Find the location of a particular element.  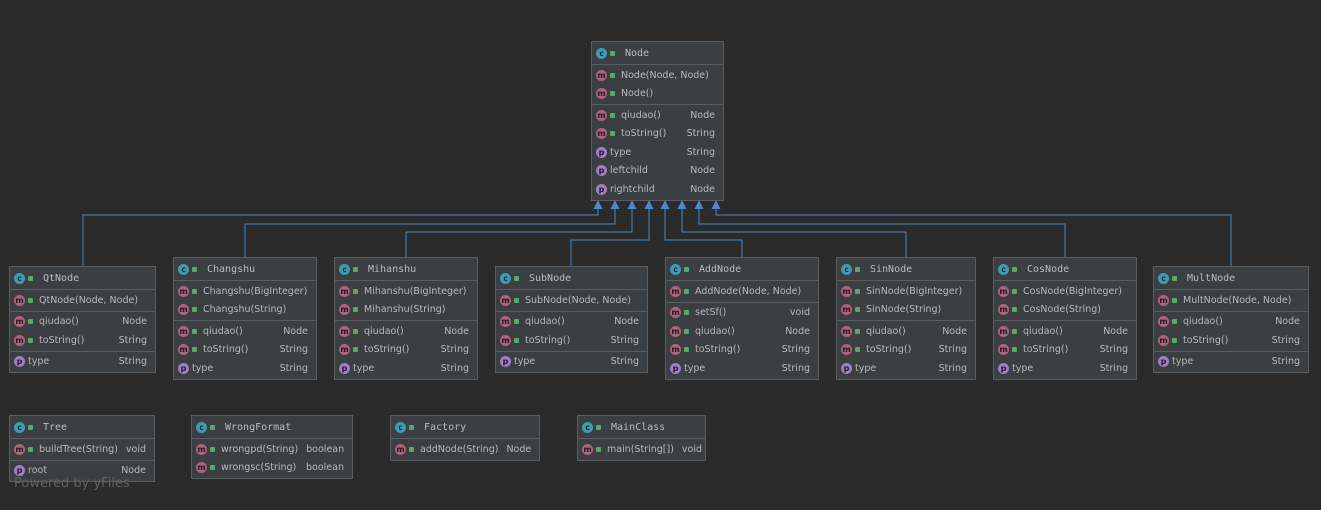

method-row: m CosNode(String) is located at coordinates (1065, 310).